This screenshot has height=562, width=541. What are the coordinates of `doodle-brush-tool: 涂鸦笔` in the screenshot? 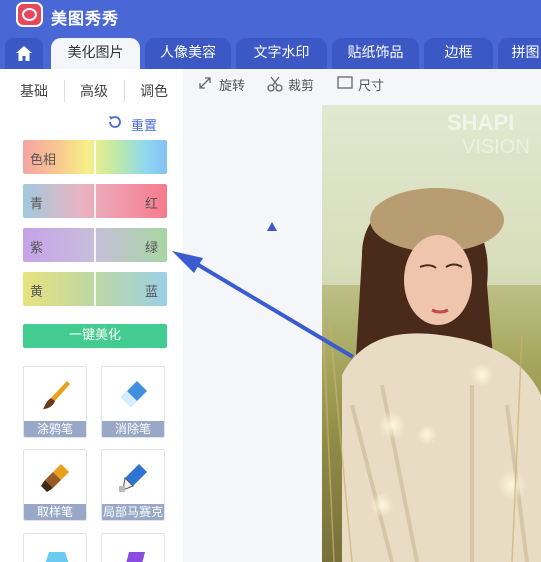 It's located at (55, 402).